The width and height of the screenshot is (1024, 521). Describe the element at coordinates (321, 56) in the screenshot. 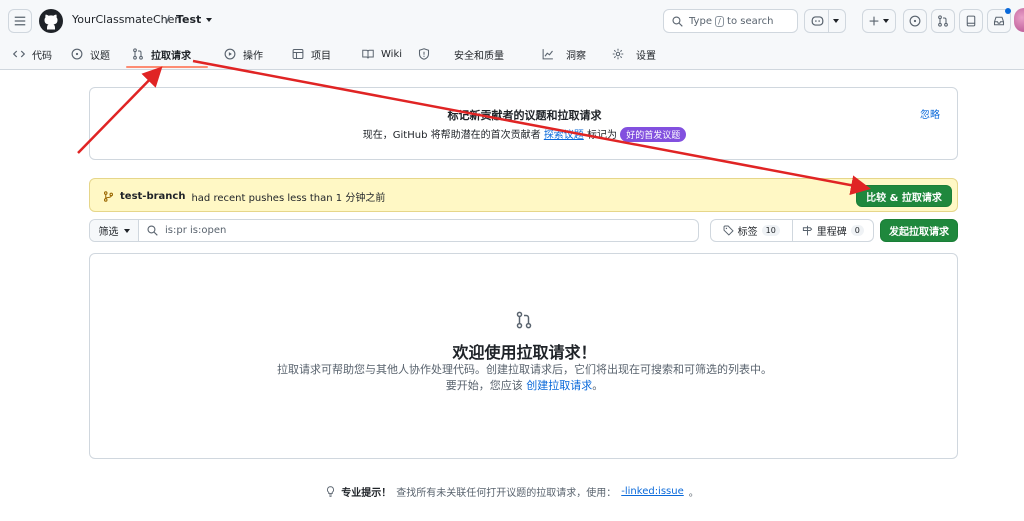

I see `tab-label: 项目` at that location.